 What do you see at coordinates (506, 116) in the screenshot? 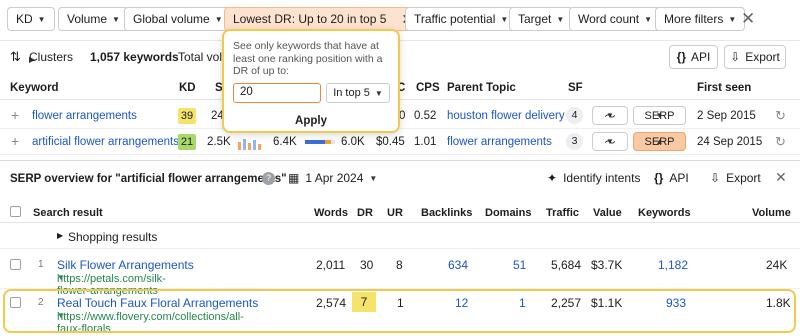
I see `parent-topic-link: houston flower delivery` at bounding box center [506, 116].